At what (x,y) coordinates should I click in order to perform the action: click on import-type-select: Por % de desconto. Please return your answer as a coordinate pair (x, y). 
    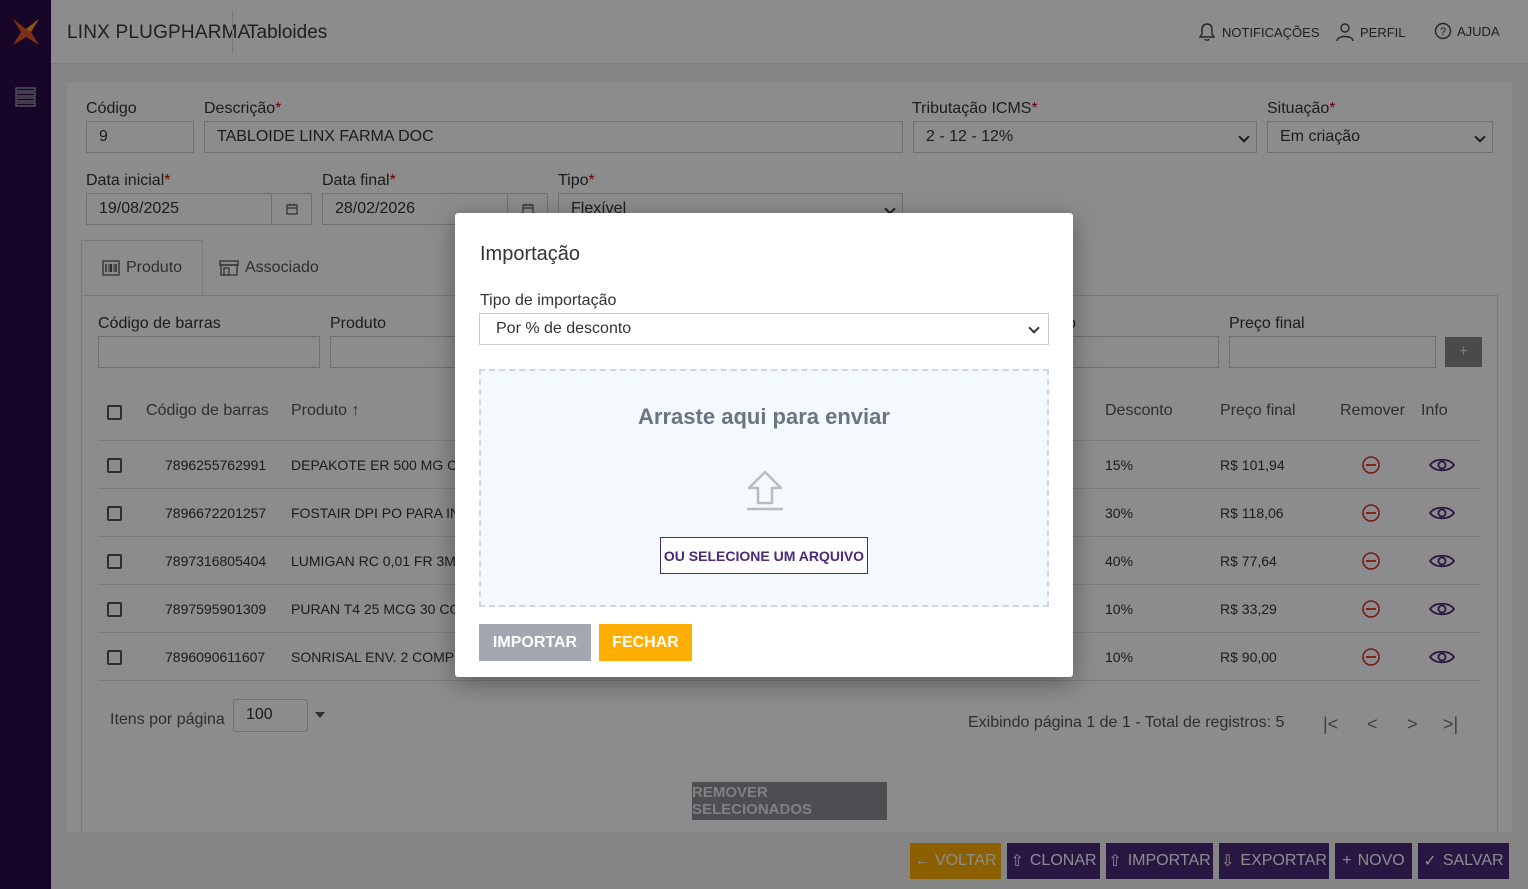
    Looking at the image, I should click on (764, 329).